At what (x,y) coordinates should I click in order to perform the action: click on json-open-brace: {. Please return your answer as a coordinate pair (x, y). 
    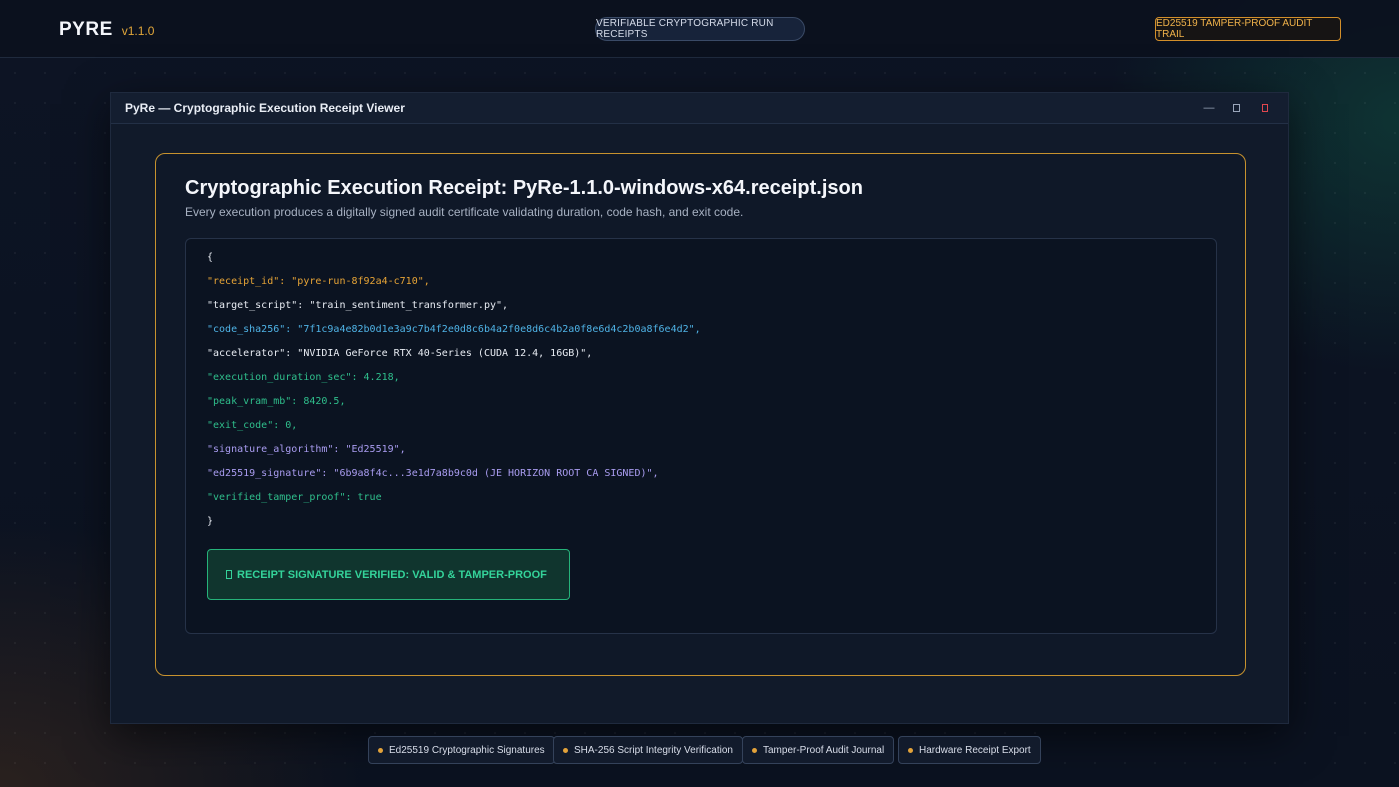
    Looking at the image, I should click on (210, 257).